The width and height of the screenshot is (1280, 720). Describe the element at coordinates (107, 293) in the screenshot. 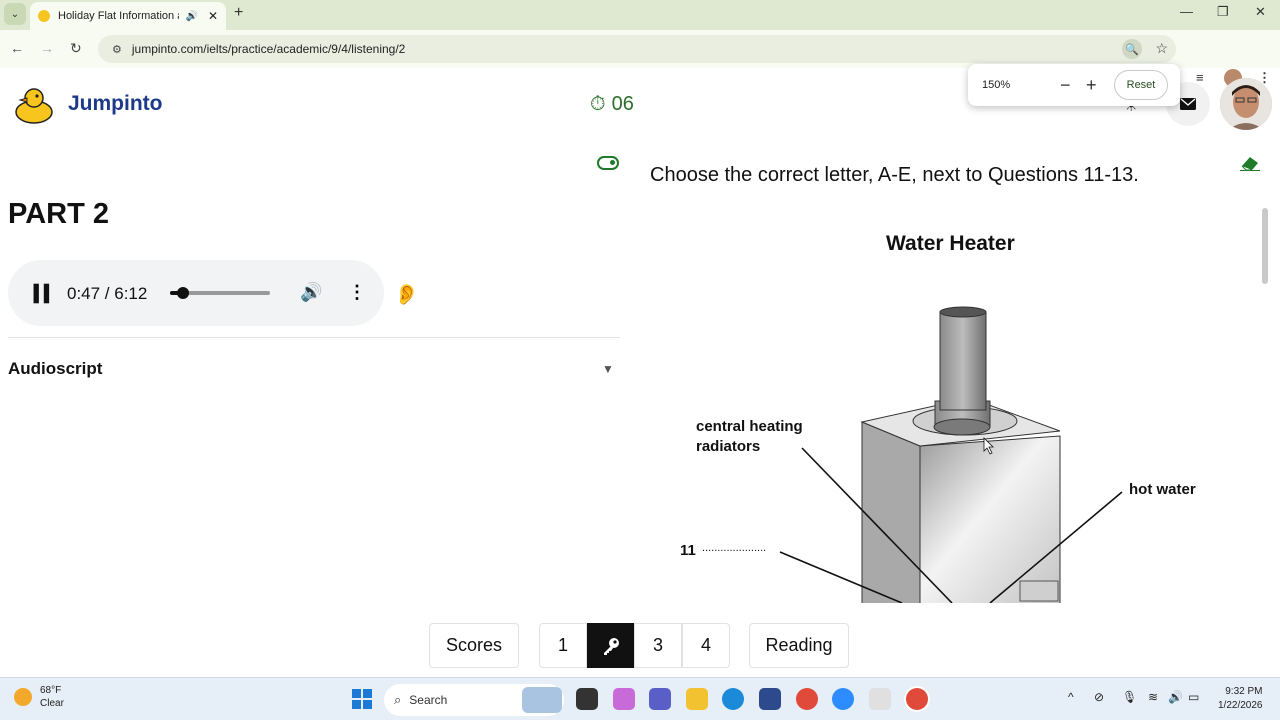

I see `audio-time: 0:47 / 6:12` at that location.